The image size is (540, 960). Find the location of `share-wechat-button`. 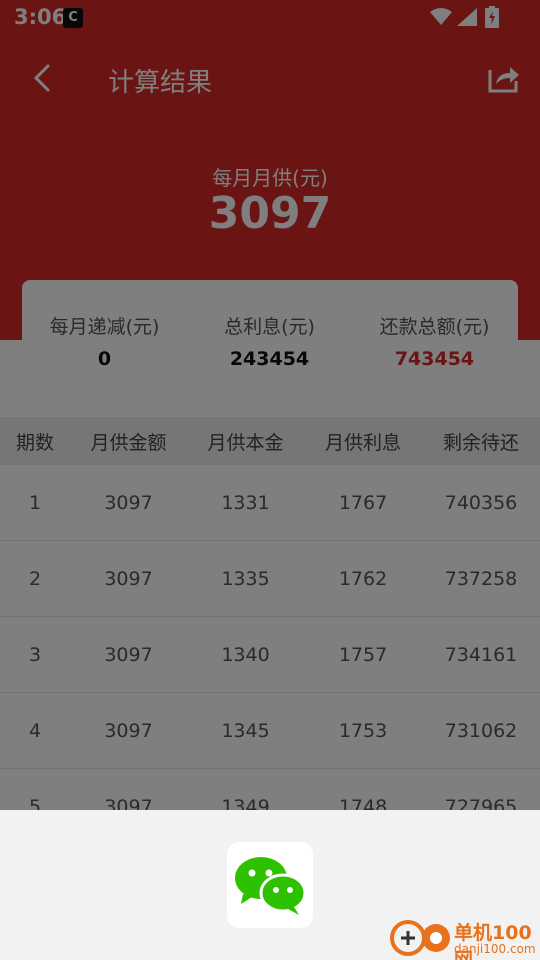

share-wechat-button is located at coordinates (270, 885).